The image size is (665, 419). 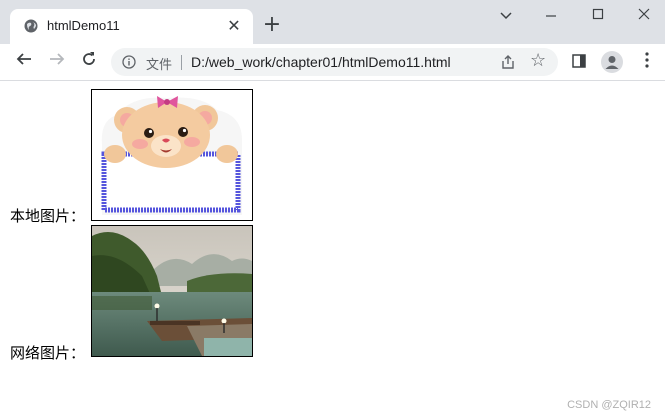 What do you see at coordinates (598, 16) in the screenshot?
I see `maximize-icon` at bounding box center [598, 16].